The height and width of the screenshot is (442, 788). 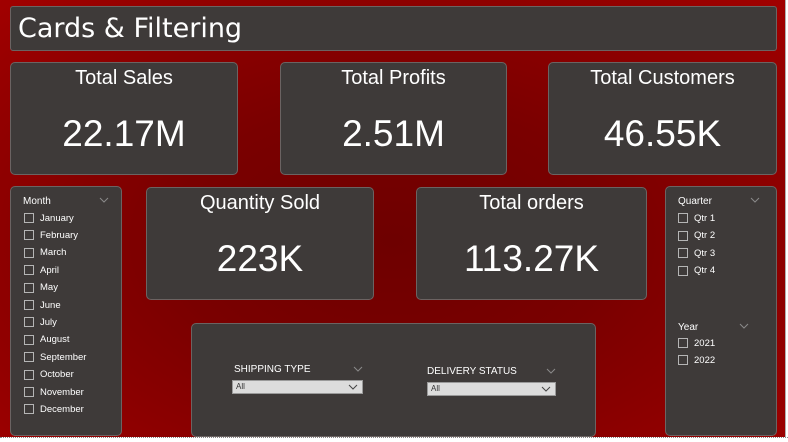 I want to click on card-label: Quantity Sold, so click(x=260, y=203).